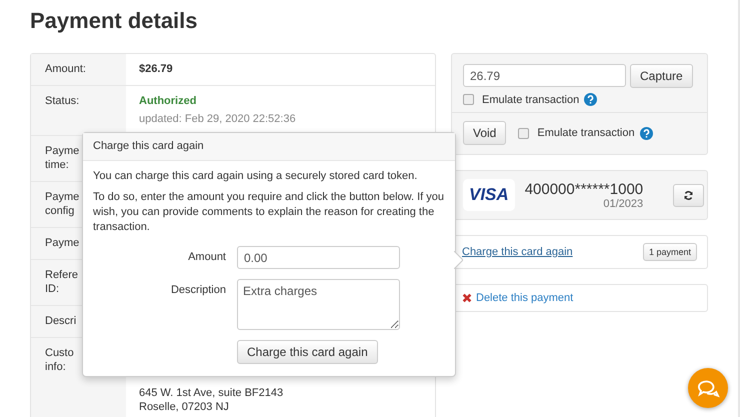 This screenshot has width=740, height=417. What do you see at coordinates (211, 393) in the screenshot?
I see `address-line: 645 W. 1st Ave, suite BF2143` at bounding box center [211, 393].